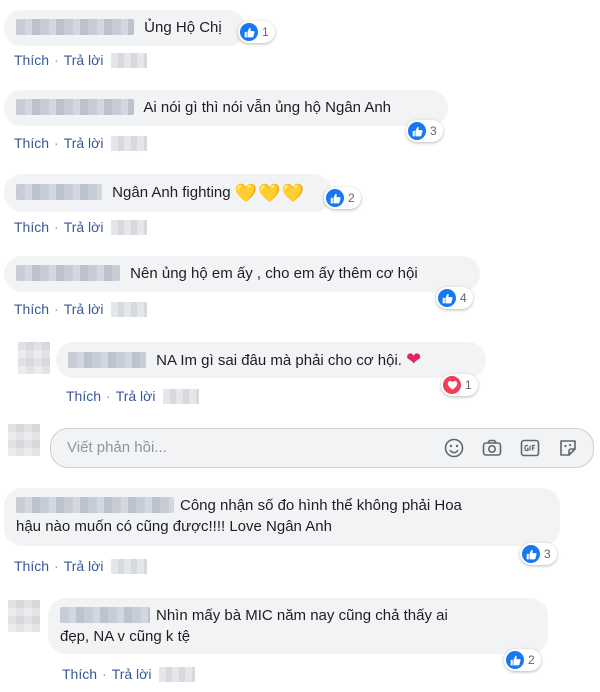 Image resolution: width=600 pixels, height=692 pixels. Describe the element at coordinates (568, 448) in the screenshot. I see `sticker-icon` at that location.